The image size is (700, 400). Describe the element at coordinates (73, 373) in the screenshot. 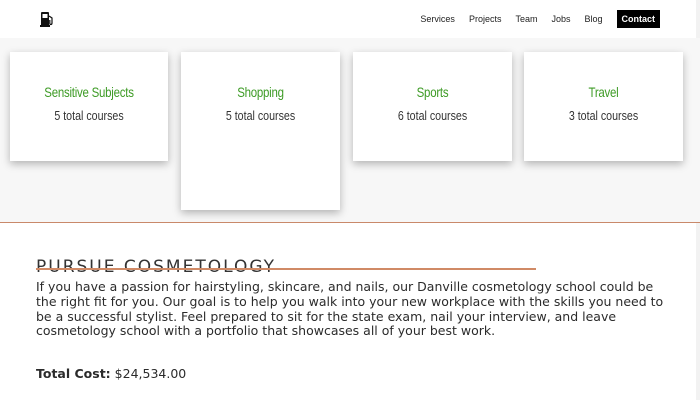

I see `total-cost-label: Total Cost:` at that location.